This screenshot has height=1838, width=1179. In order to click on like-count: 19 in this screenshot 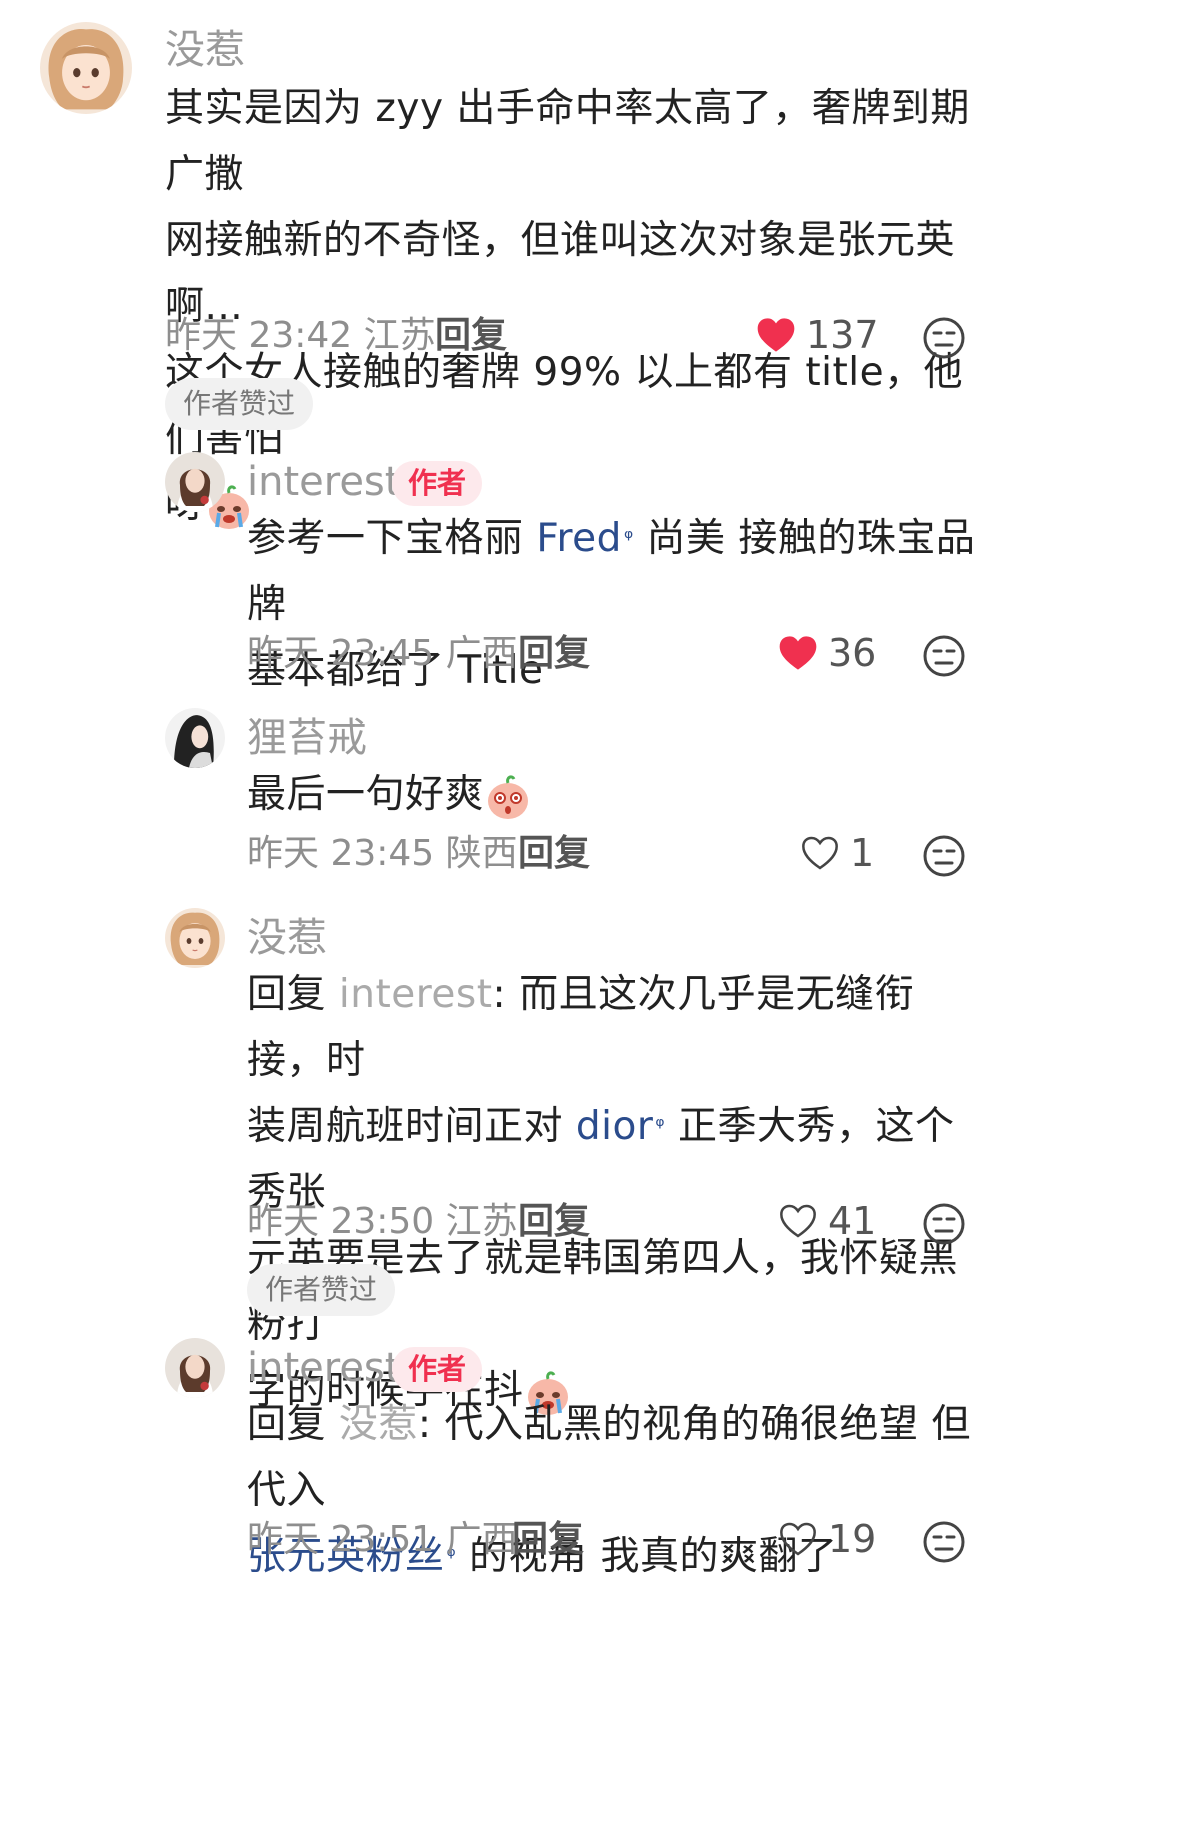, I will do `click(852, 1539)`.